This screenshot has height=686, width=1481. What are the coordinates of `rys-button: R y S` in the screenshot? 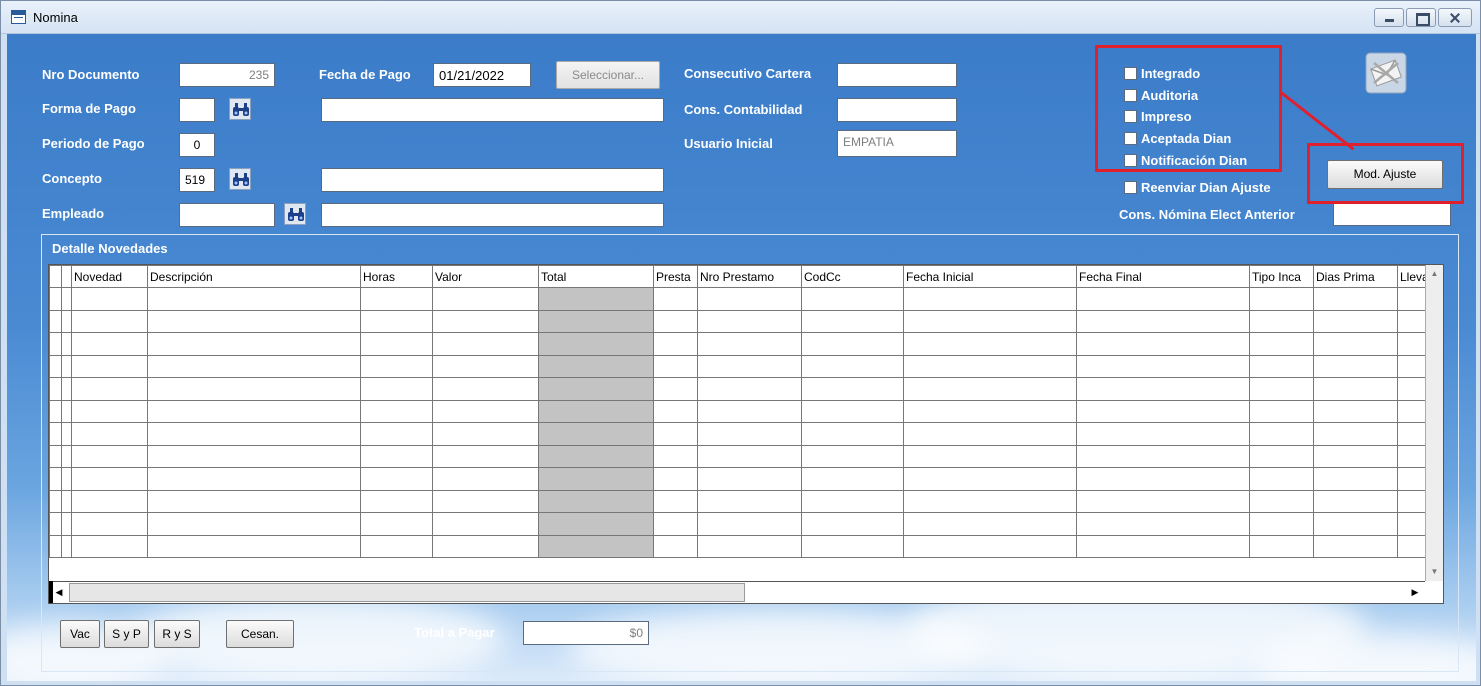 It's located at (177, 634).